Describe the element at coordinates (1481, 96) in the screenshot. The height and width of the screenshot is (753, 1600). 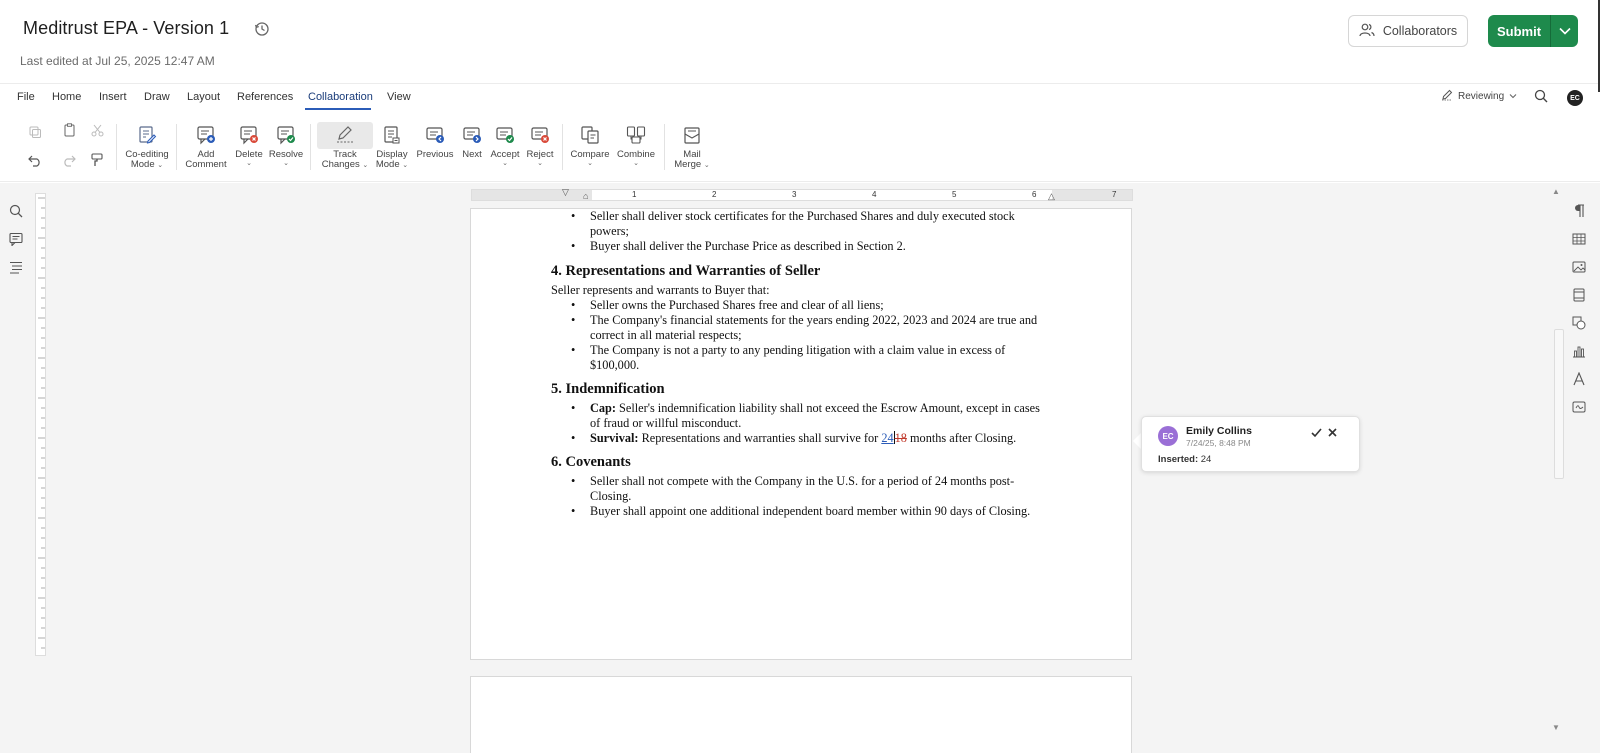
I see `reviewing-label: Reviewing` at that location.